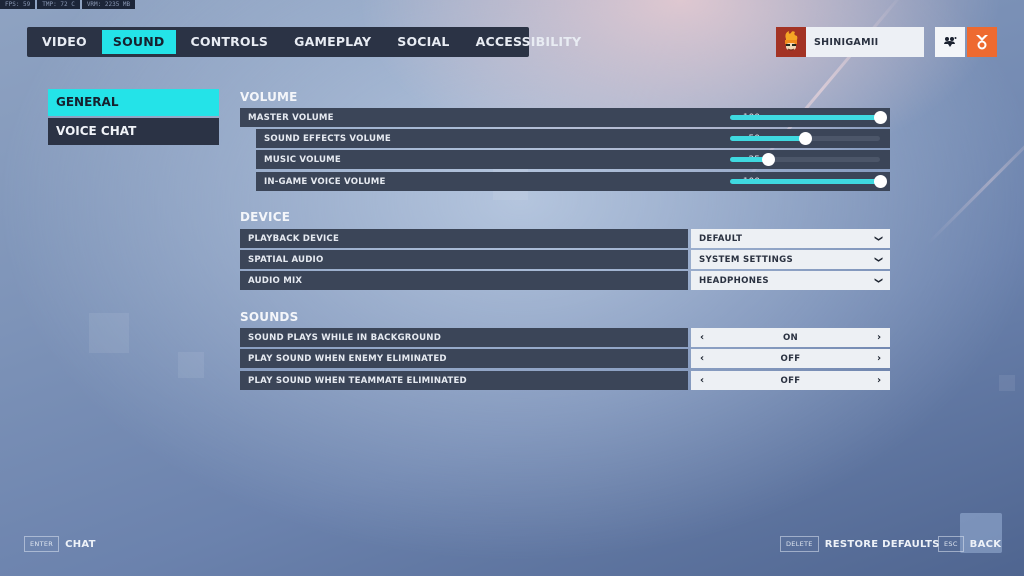 The width and height of the screenshot is (1024, 576). I want to click on playback-device-dropdown: DEFAULT ❯, so click(790, 238).